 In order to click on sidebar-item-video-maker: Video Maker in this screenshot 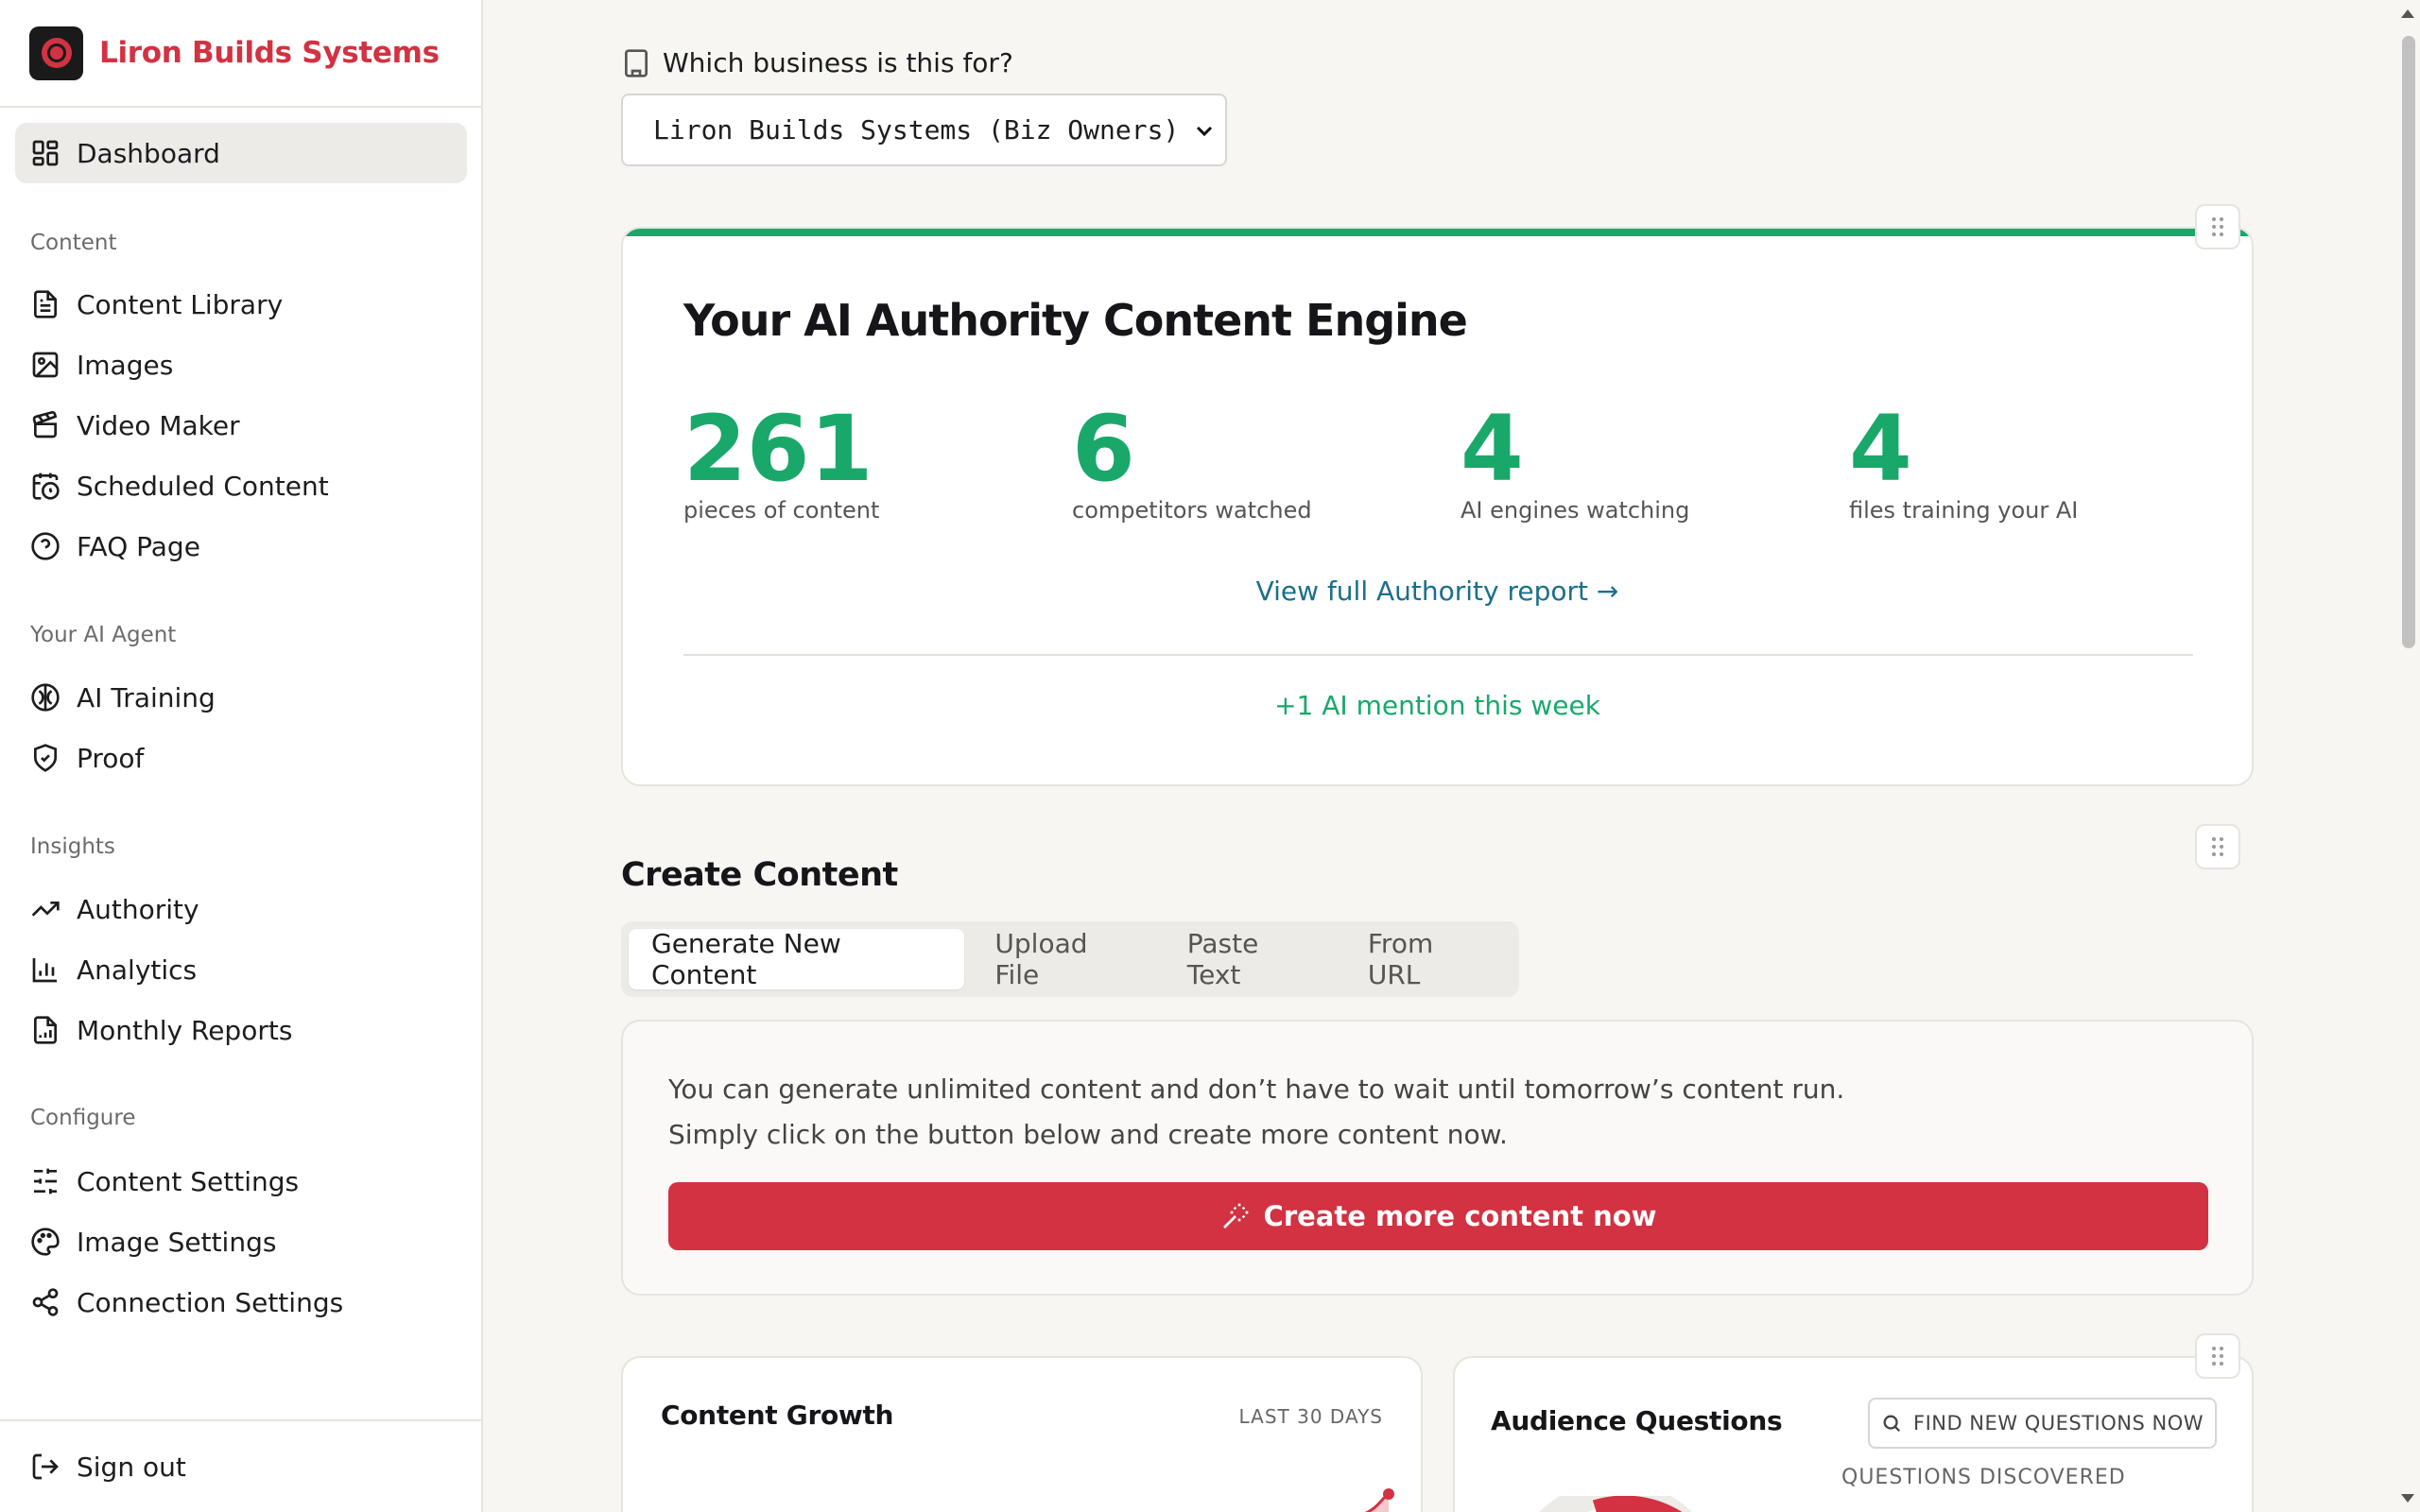, I will do `click(241, 425)`.